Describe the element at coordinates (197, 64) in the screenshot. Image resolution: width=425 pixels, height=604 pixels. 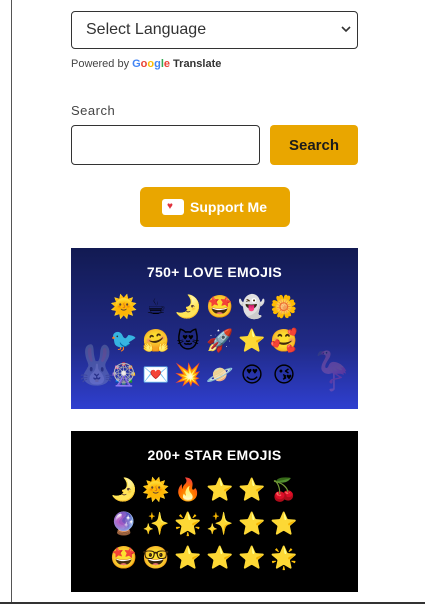
I see `translate-link: Translate` at that location.